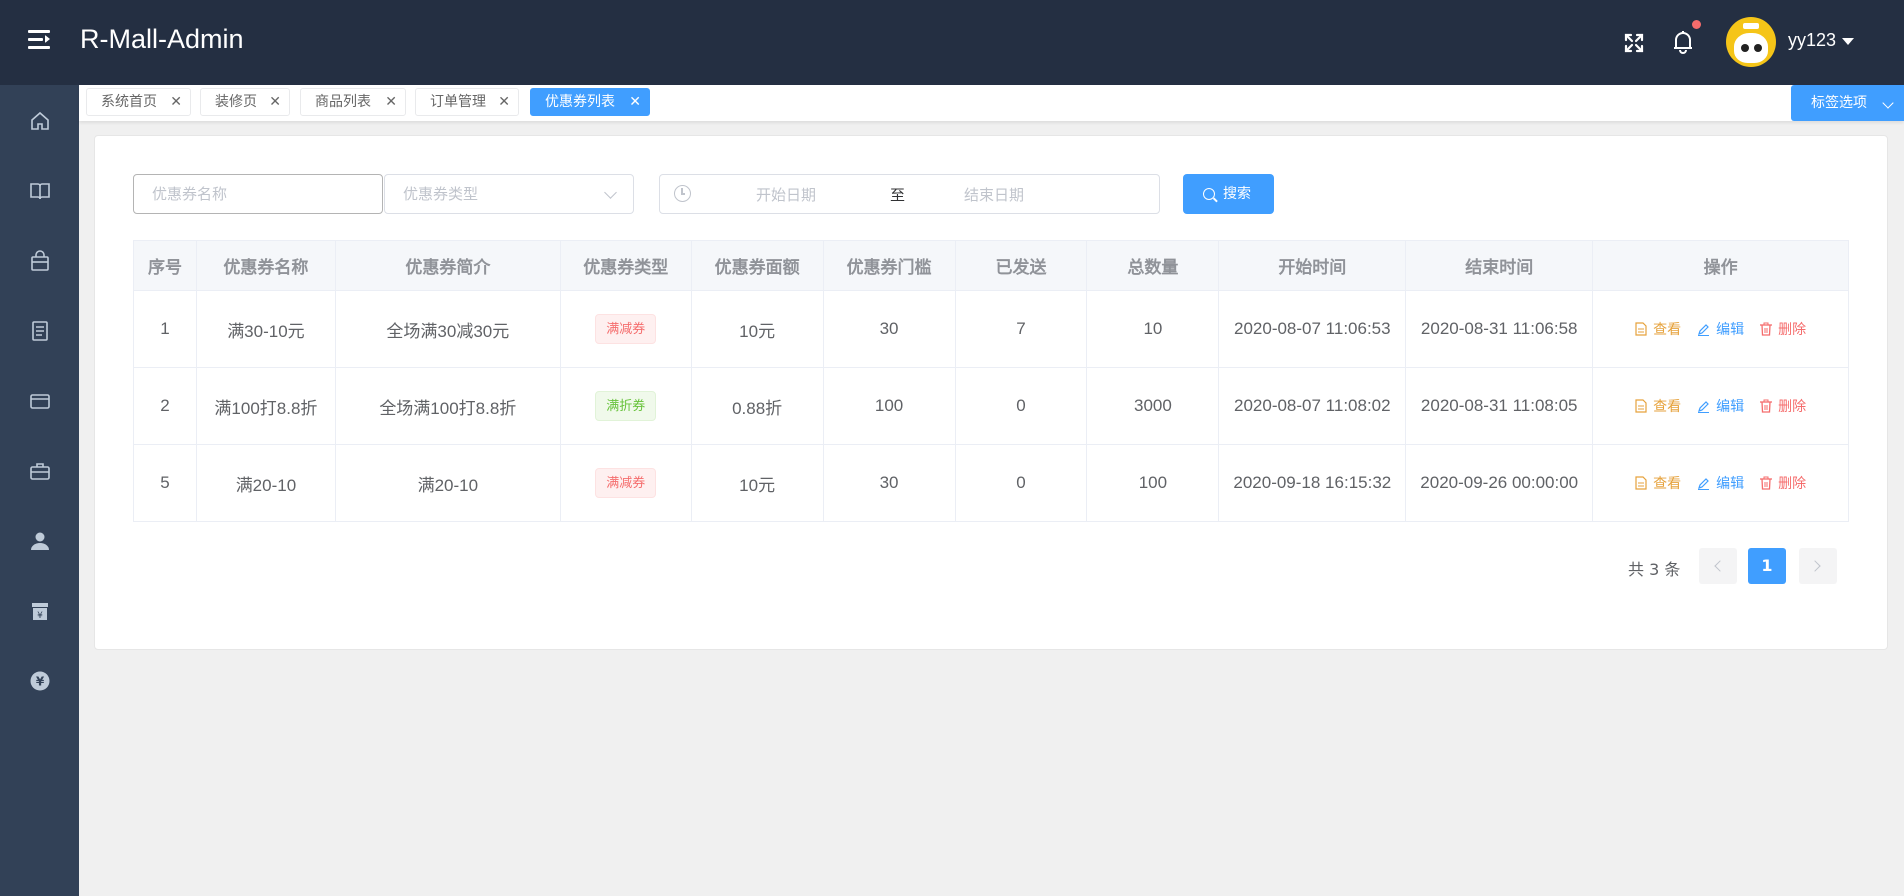 The height and width of the screenshot is (896, 1904). What do you see at coordinates (165, 406) in the screenshot?
I see `cell-index: 2` at bounding box center [165, 406].